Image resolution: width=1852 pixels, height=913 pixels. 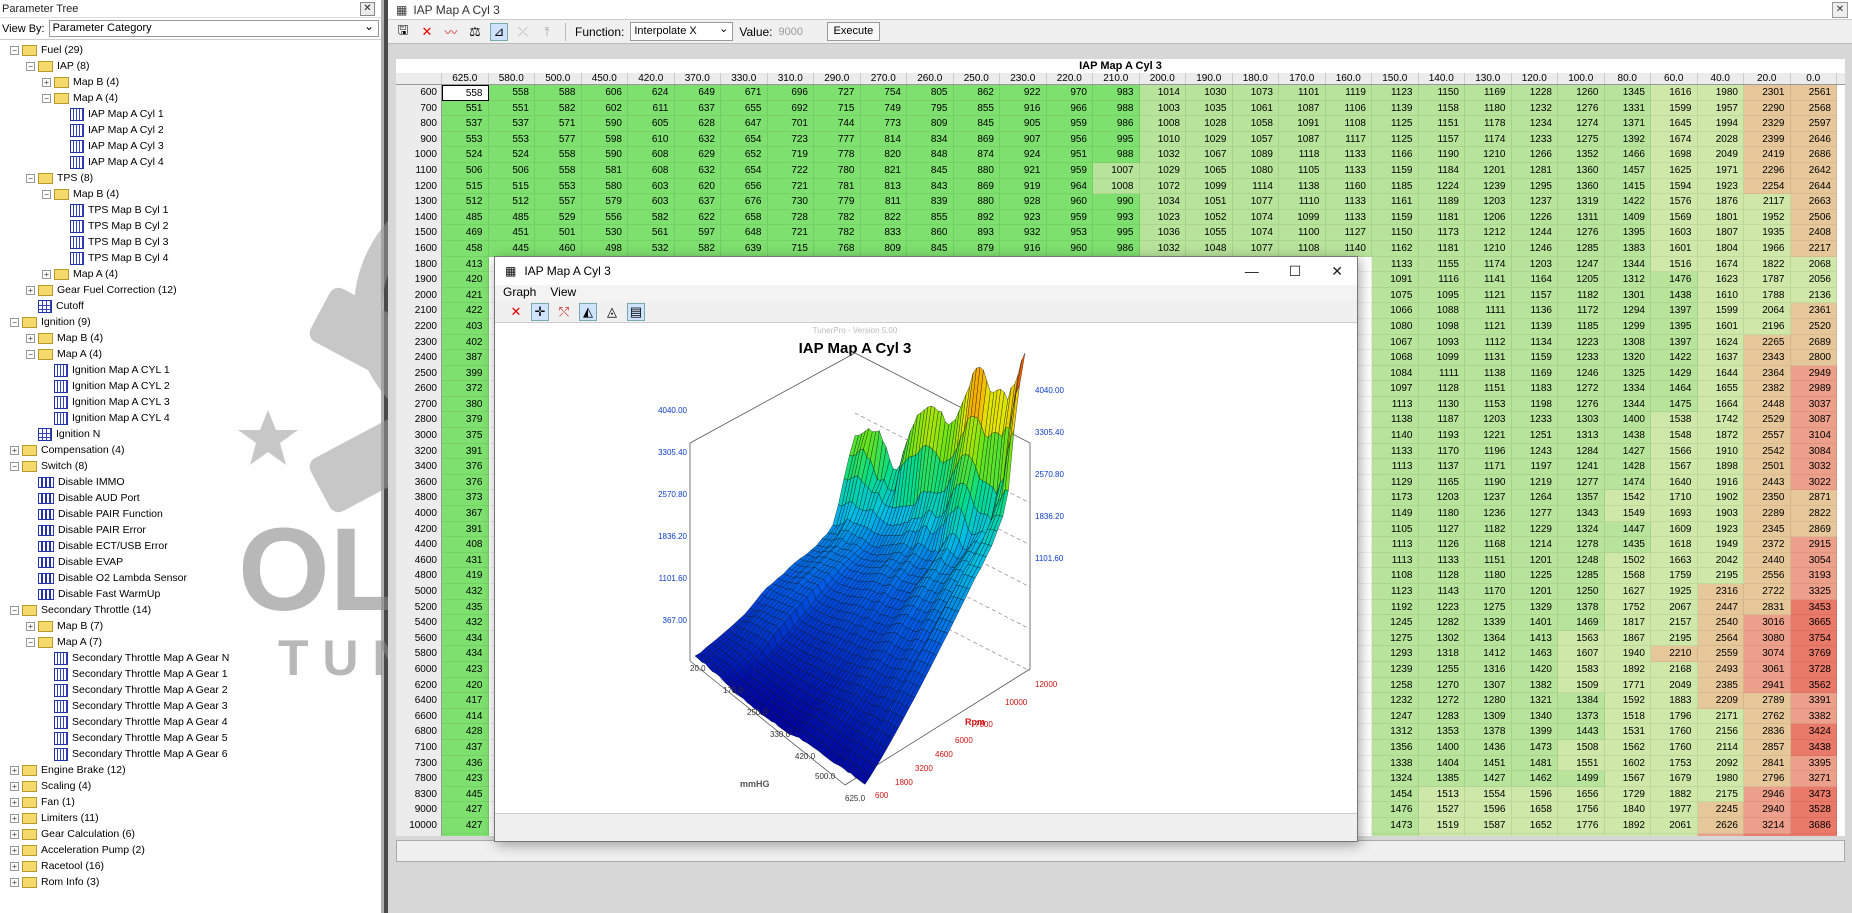 I want to click on row-header: 4200, so click(x=419, y=529).